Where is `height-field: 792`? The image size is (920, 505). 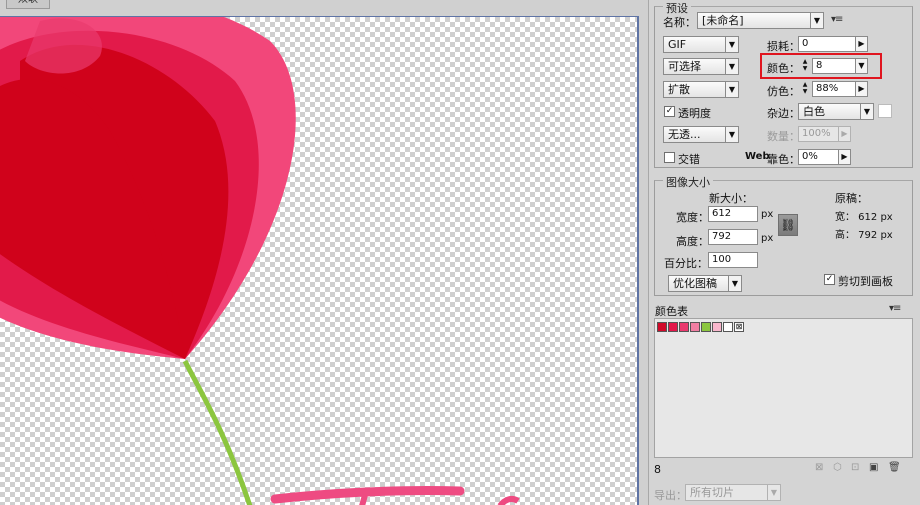 height-field: 792 is located at coordinates (733, 237).